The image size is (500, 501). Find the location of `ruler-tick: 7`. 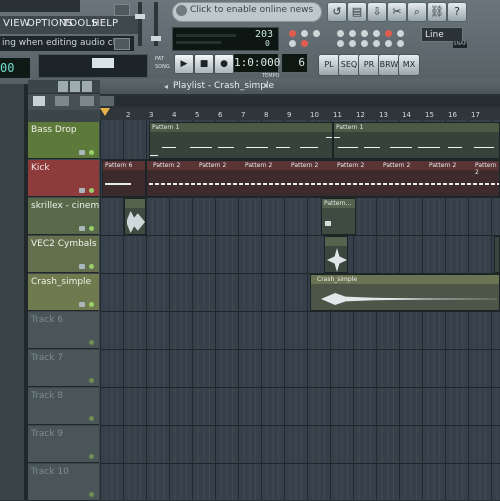

ruler-tick: 7 is located at coordinates (243, 115).